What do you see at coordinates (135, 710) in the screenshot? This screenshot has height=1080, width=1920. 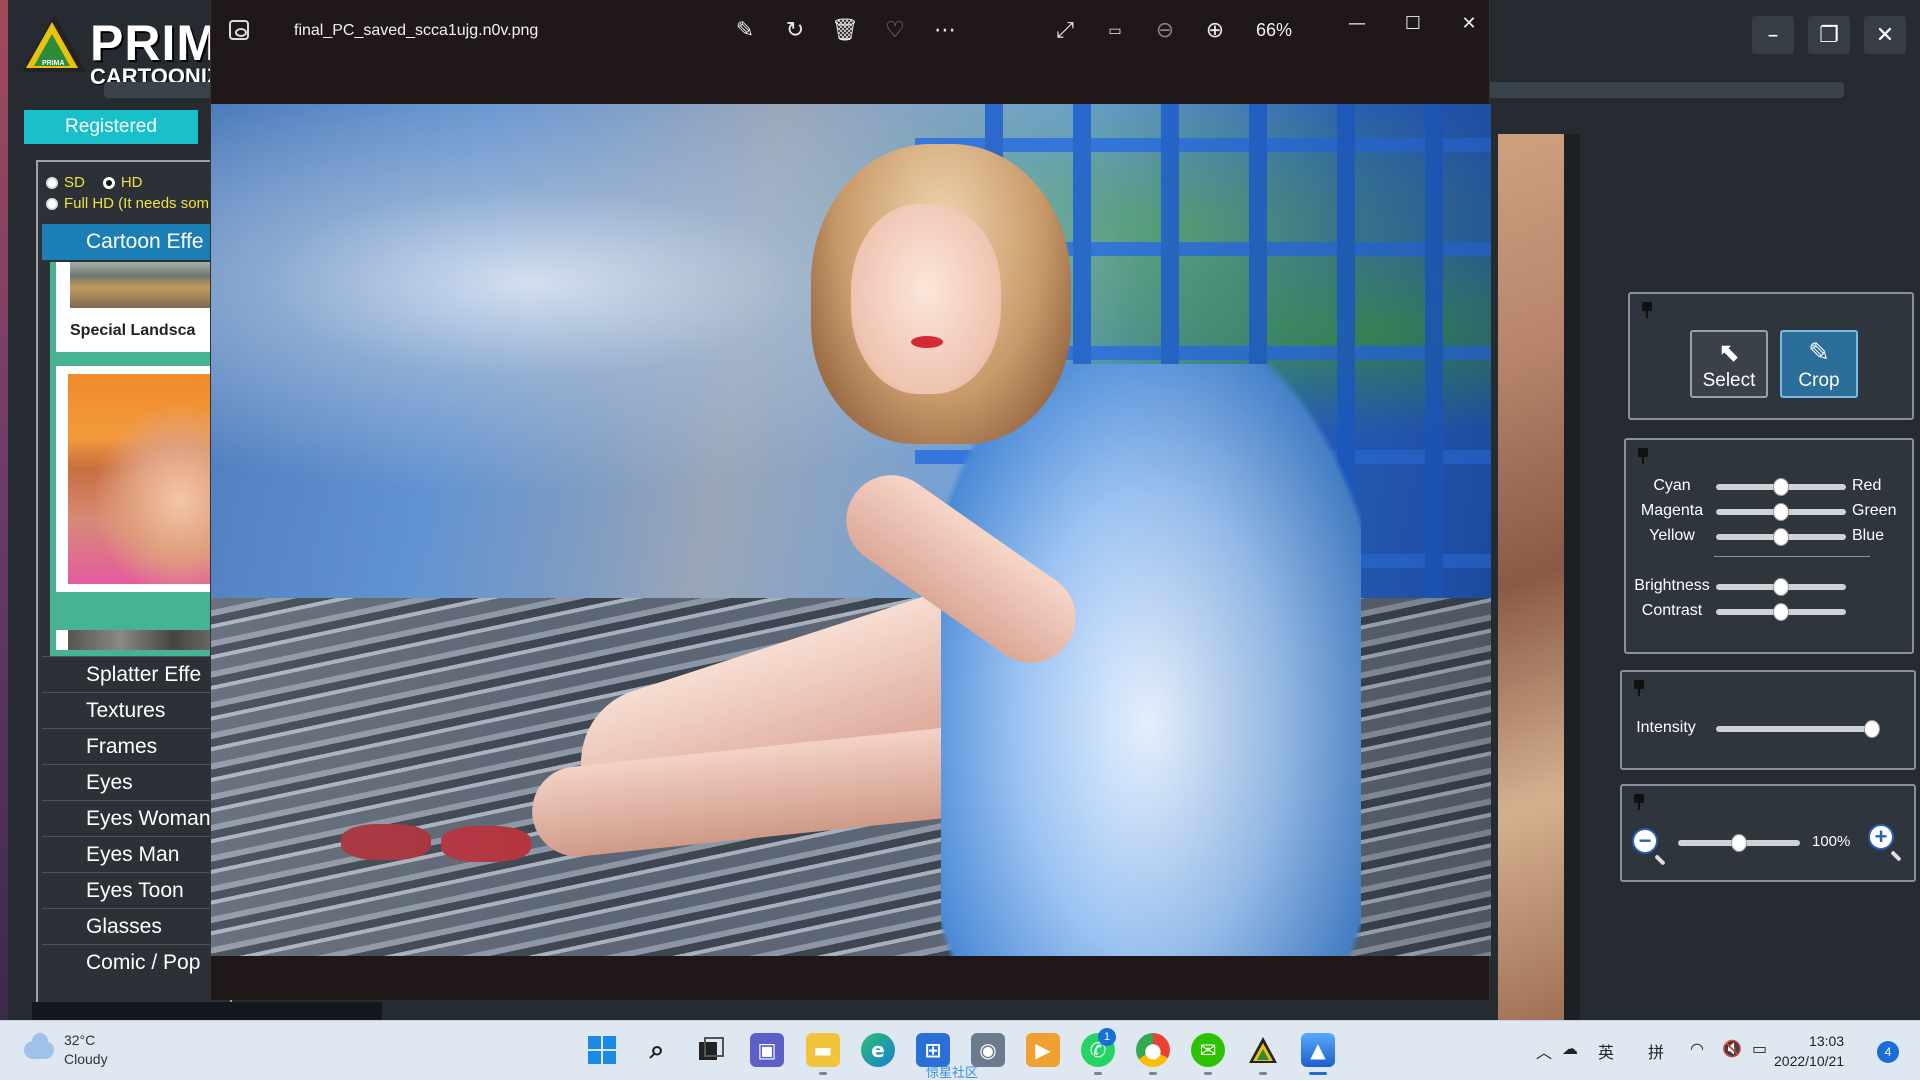 I see `category-item: Textures` at bounding box center [135, 710].